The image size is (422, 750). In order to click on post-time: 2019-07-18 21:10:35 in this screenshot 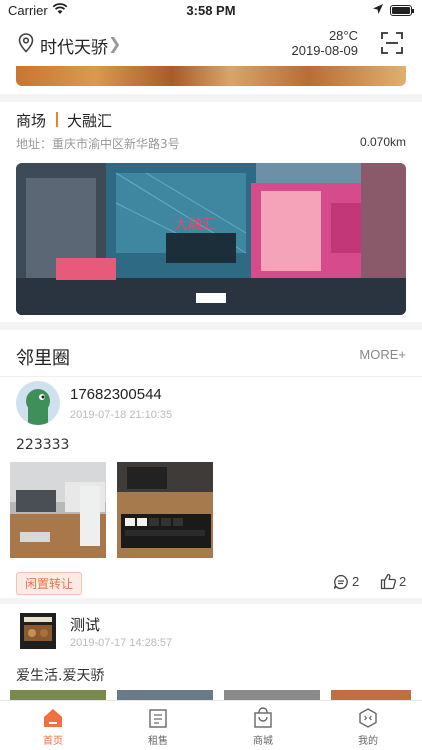, I will do `click(121, 415)`.